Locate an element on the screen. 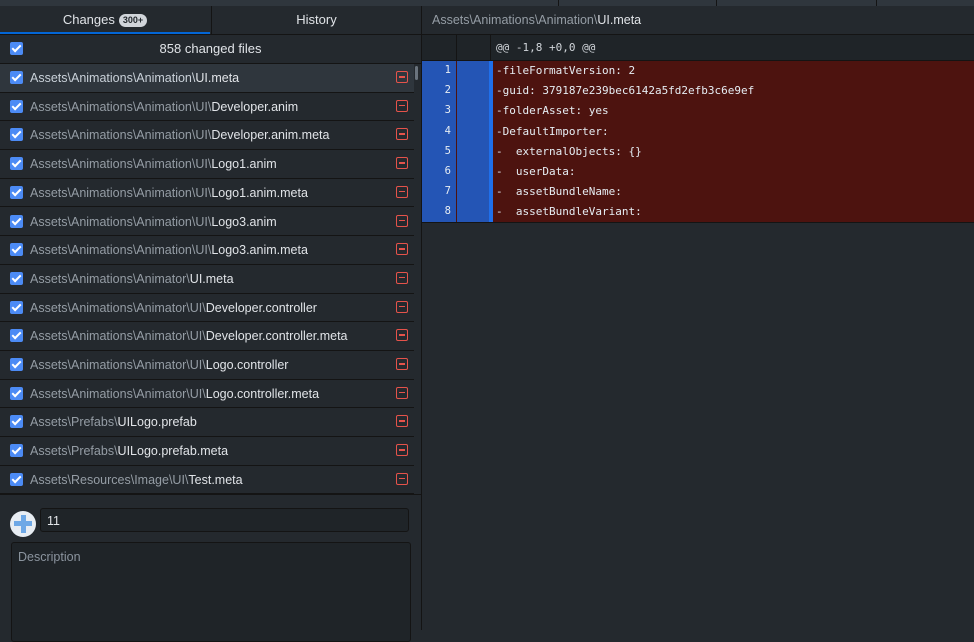 This screenshot has width=974, height=642. old-line-number: 3 is located at coordinates (439, 111).